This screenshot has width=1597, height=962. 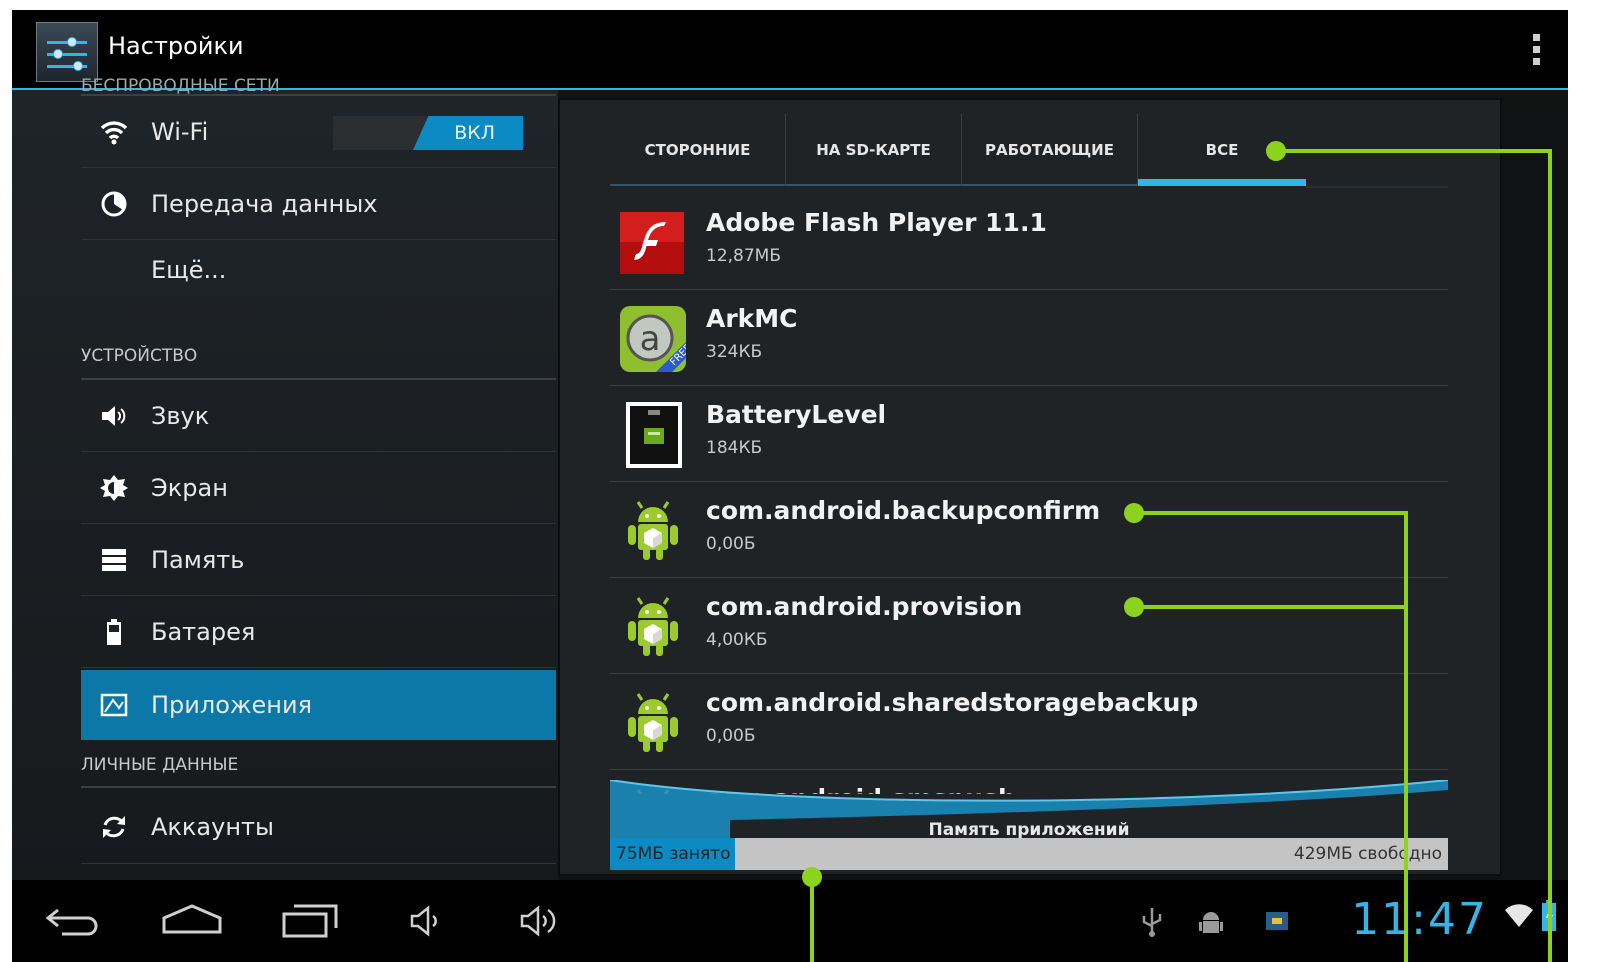 I want to click on clock: 11:47, so click(x=1419, y=919).